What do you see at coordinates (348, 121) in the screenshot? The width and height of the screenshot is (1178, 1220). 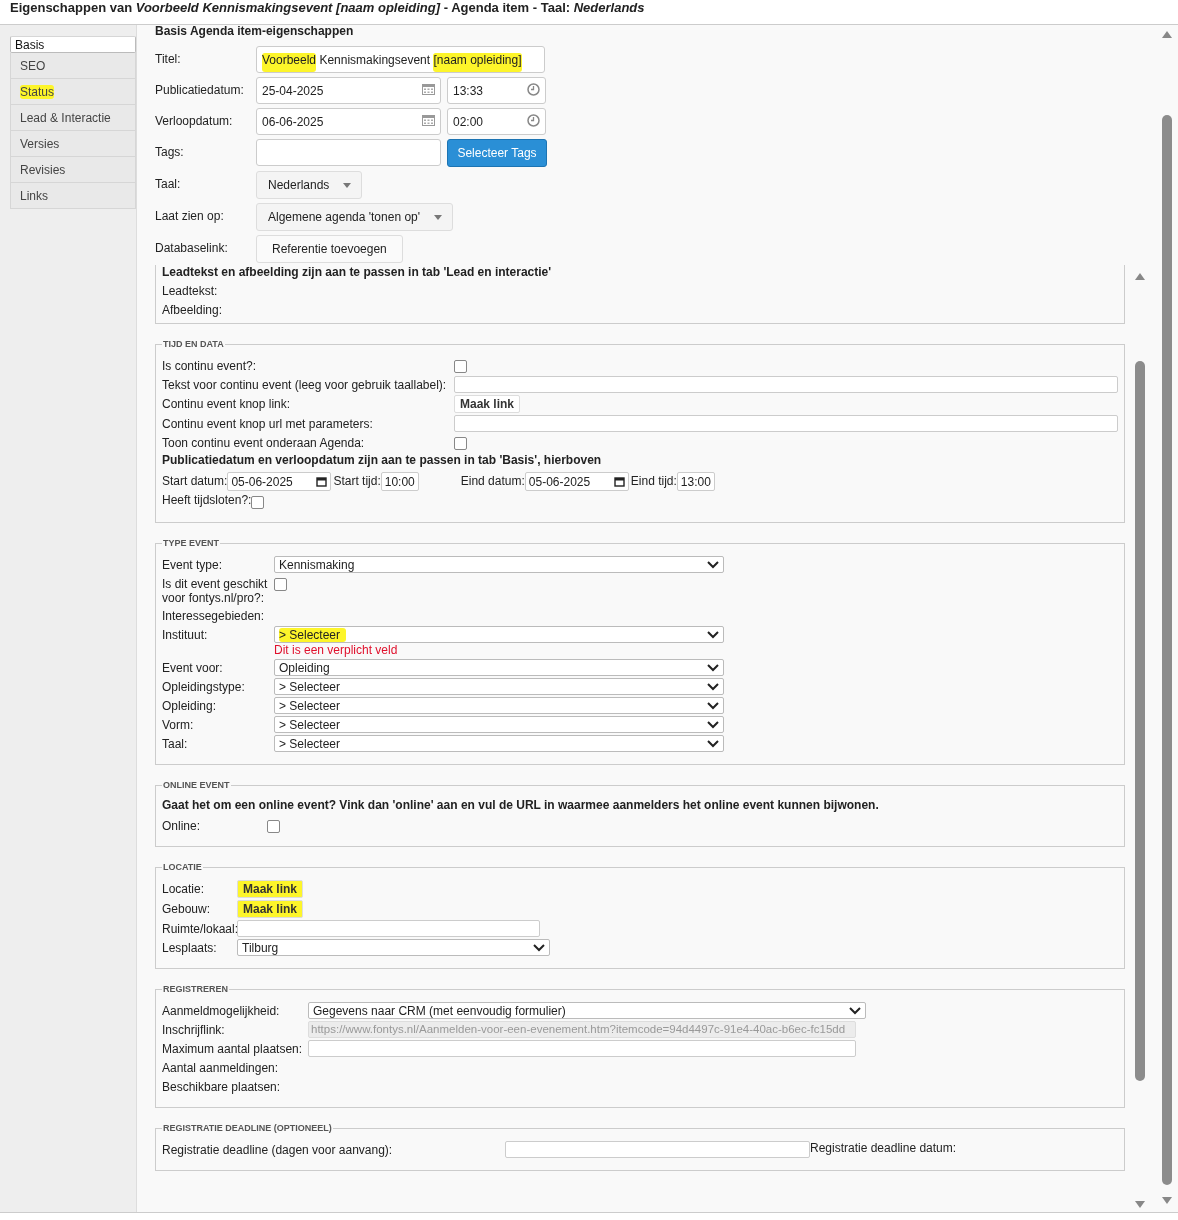 I see `date-field: 06-06-2025` at bounding box center [348, 121].